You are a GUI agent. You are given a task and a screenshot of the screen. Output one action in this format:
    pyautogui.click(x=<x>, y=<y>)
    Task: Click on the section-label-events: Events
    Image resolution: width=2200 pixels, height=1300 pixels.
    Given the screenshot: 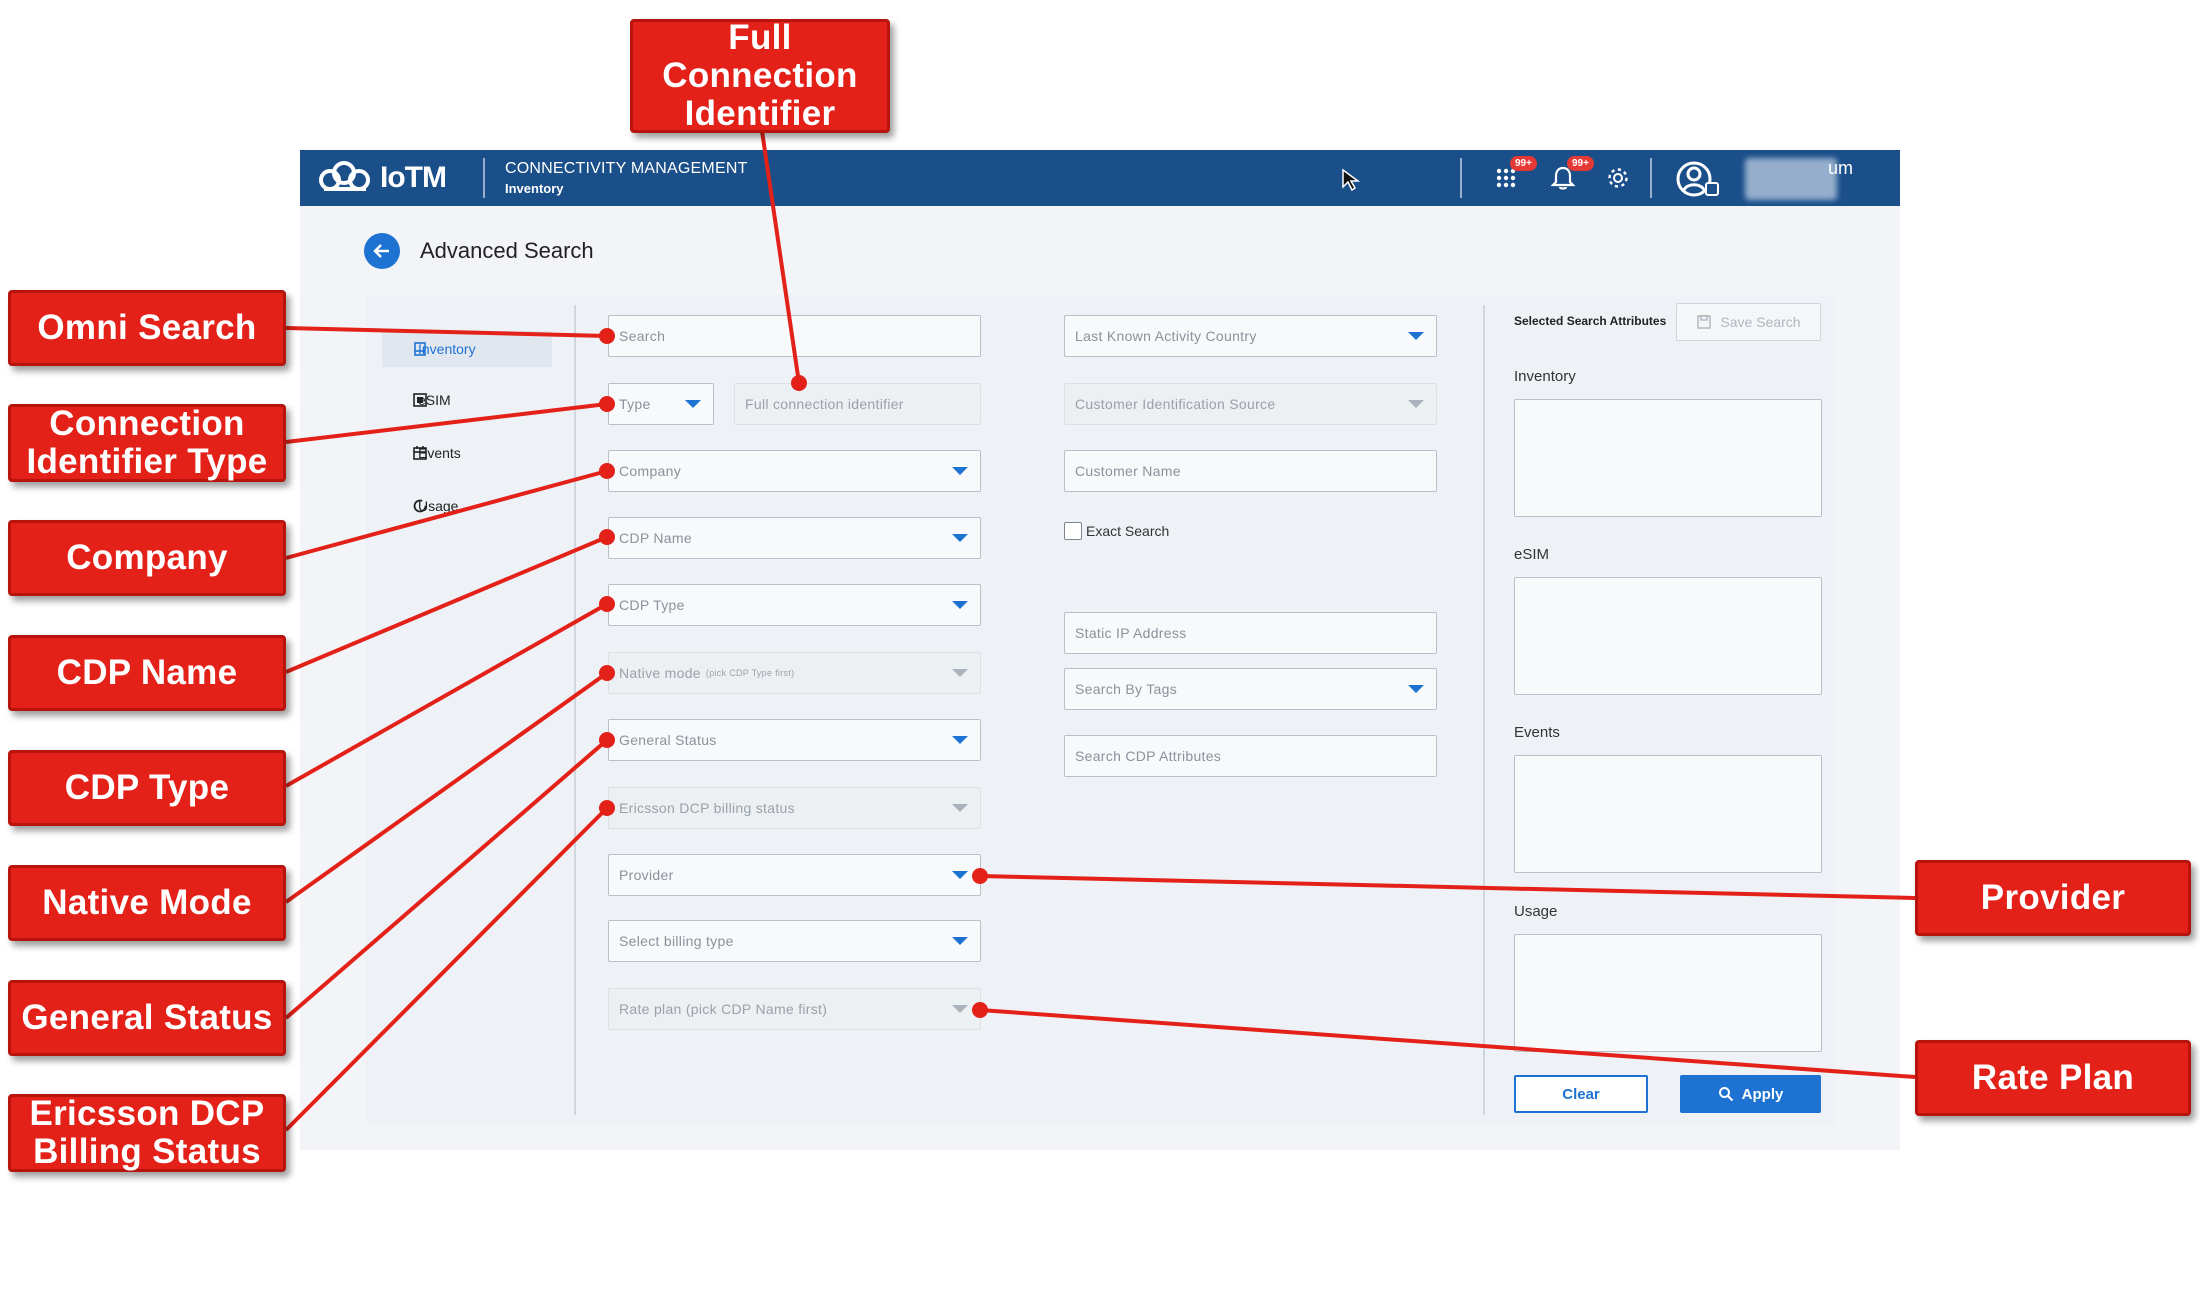 What is the action you would take?
    pyautogui.click(x=1537, y=732)
    